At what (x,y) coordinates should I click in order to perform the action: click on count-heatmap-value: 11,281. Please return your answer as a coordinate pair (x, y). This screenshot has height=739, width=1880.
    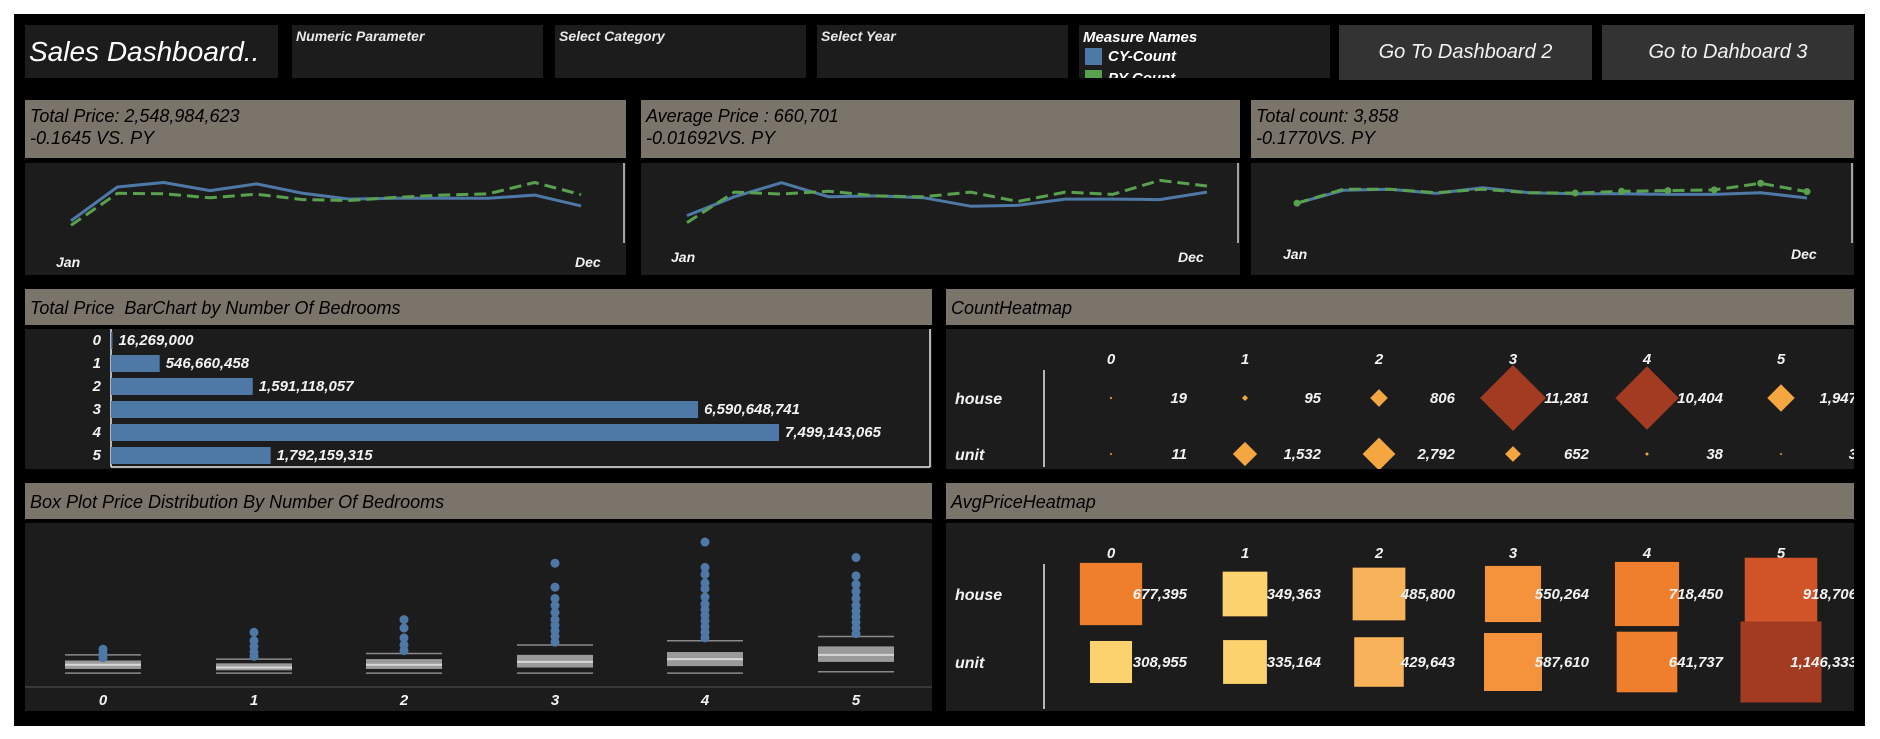
    Looking at the image, I should click on (1566, 398).